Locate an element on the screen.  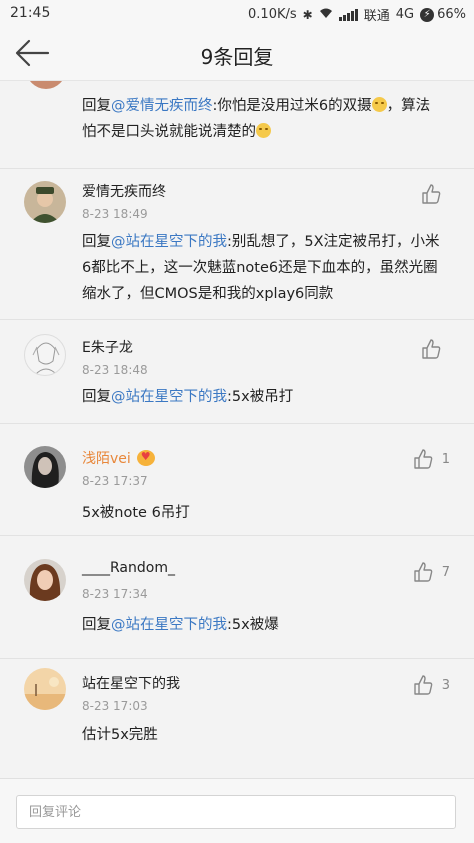
reply-composer is located at coordinates (237, 810).